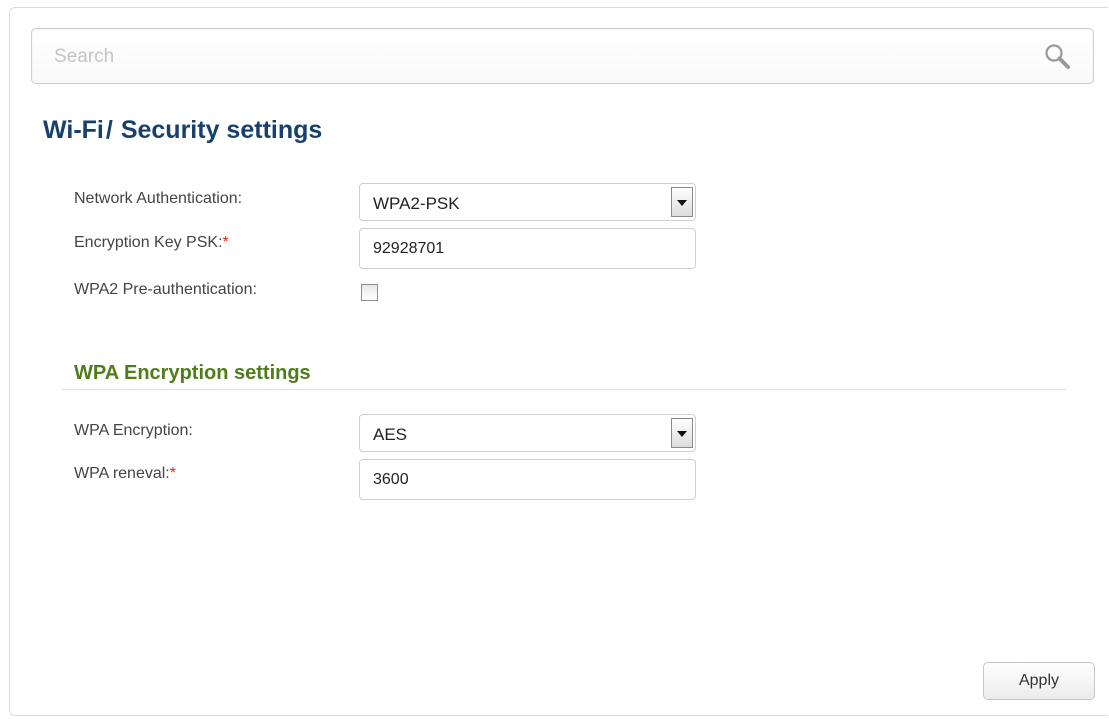 Image resolution: width=1109 pixels, height=719 pixels. What do you see at coordinates (564, 389) in the screenshot?
I see `section-divider` at bounding box center [564, 389].